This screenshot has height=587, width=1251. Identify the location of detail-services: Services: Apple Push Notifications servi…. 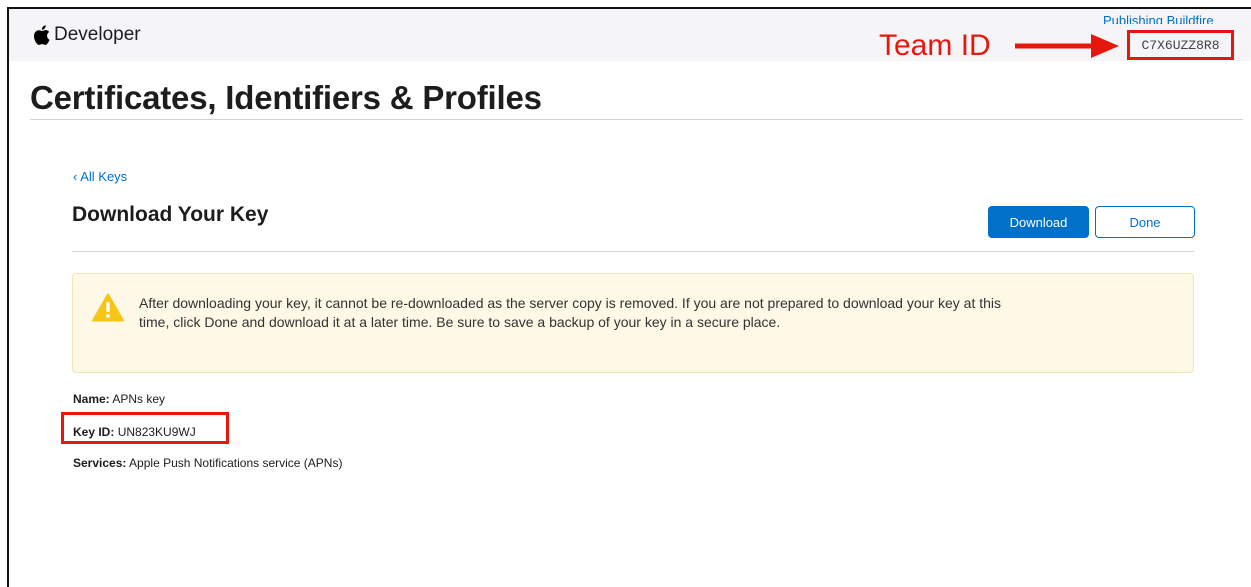
(207, 463).